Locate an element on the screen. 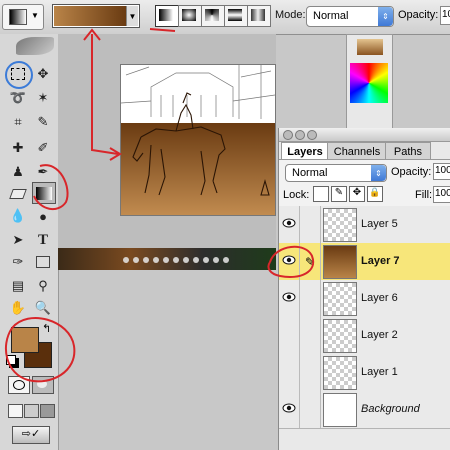  layer-row: ✎ Layer 7 is located at coordinates (364, 262).